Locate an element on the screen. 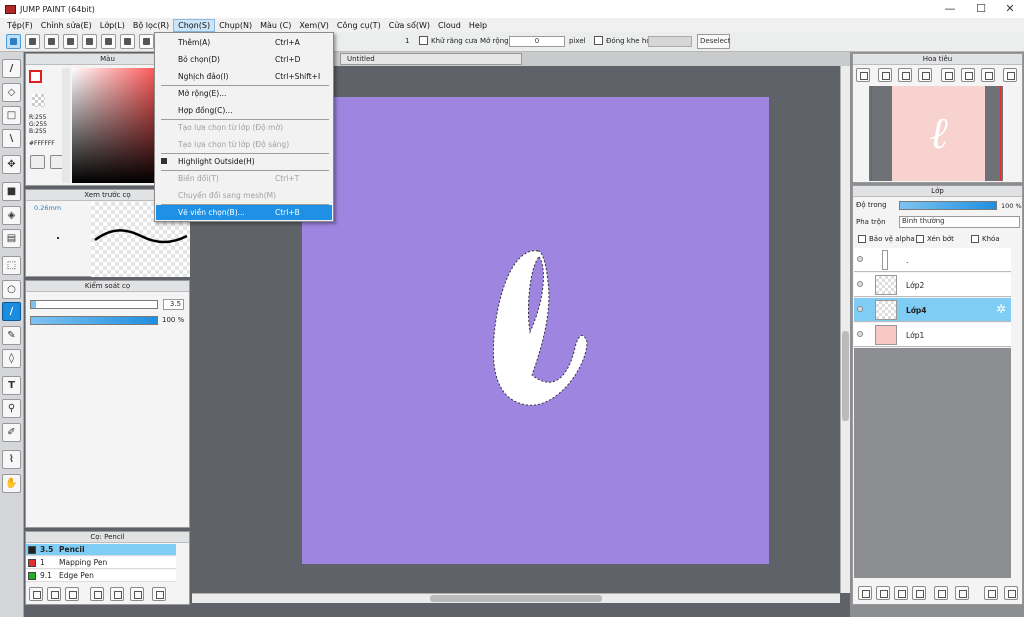 Image resolution: width=1024 pixels, height=617 pixels. brush-item-pencil: 3.5 Pencil is located at coordinates (101, 550).